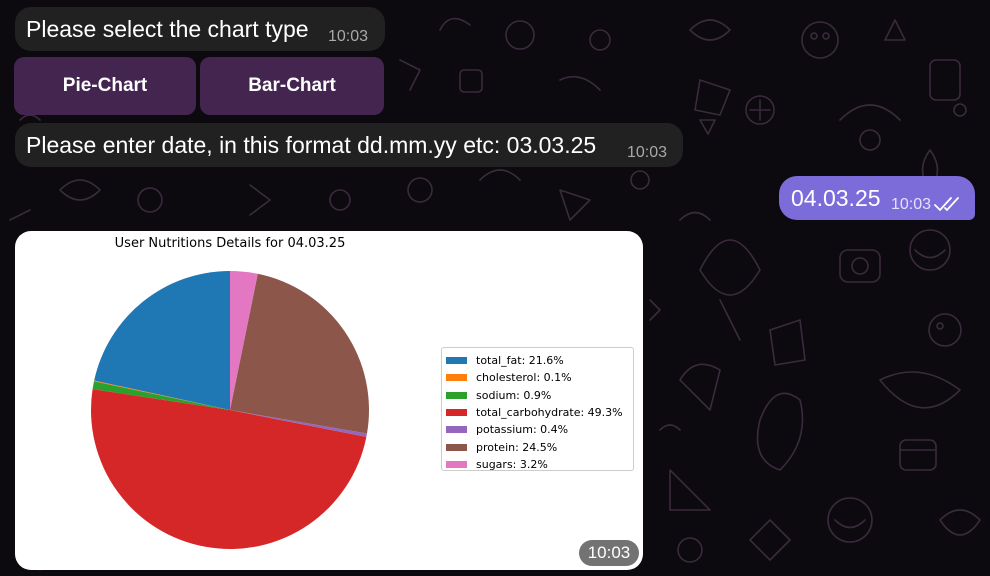 The width and height of the screenshot is (990, 576). Describe the element at coordinates (549, 413) in the screenshot. I see `legend-label: total_carbohydrate: 49.3%` at that location.